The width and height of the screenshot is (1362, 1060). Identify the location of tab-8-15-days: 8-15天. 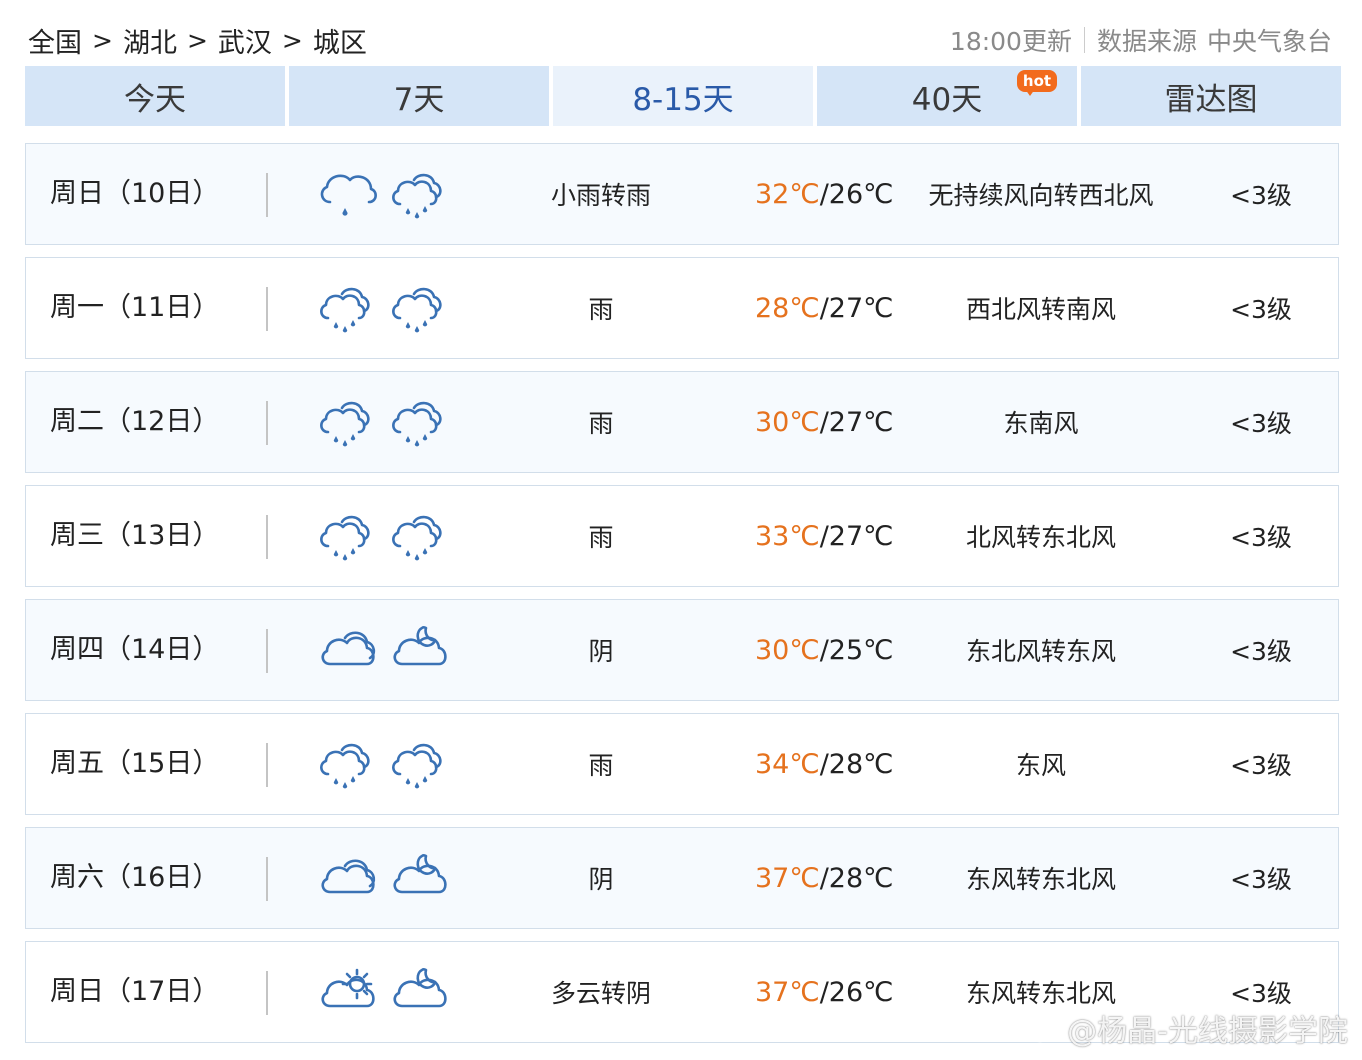
(683, 96).